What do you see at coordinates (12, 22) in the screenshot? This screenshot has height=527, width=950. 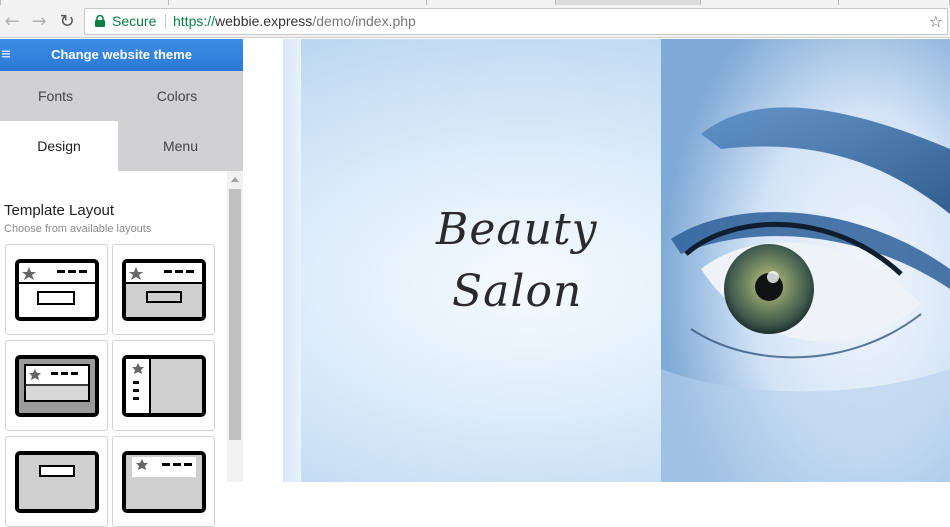 I see `back-arrow-icon: ←` at bounding box center [12, 22].